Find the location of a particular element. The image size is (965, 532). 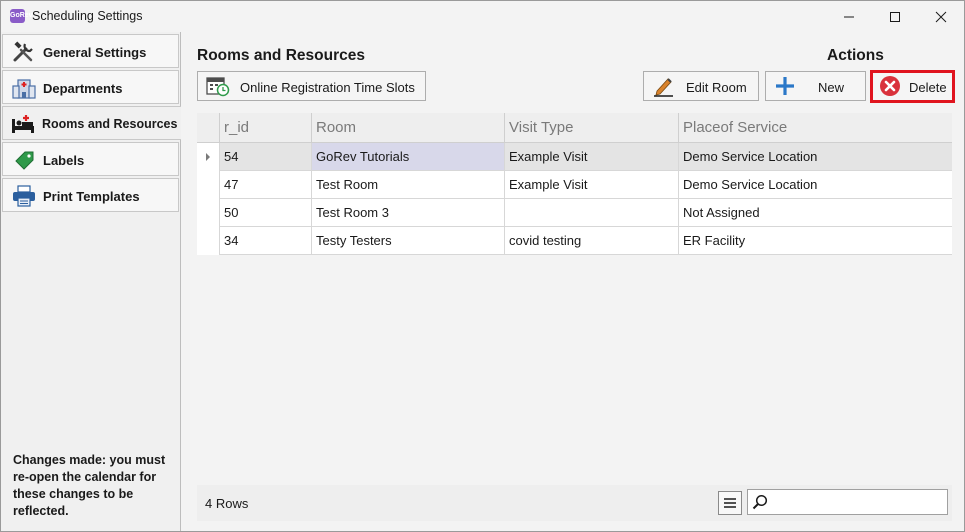

maximize-button is located at coordinates (895, 16).